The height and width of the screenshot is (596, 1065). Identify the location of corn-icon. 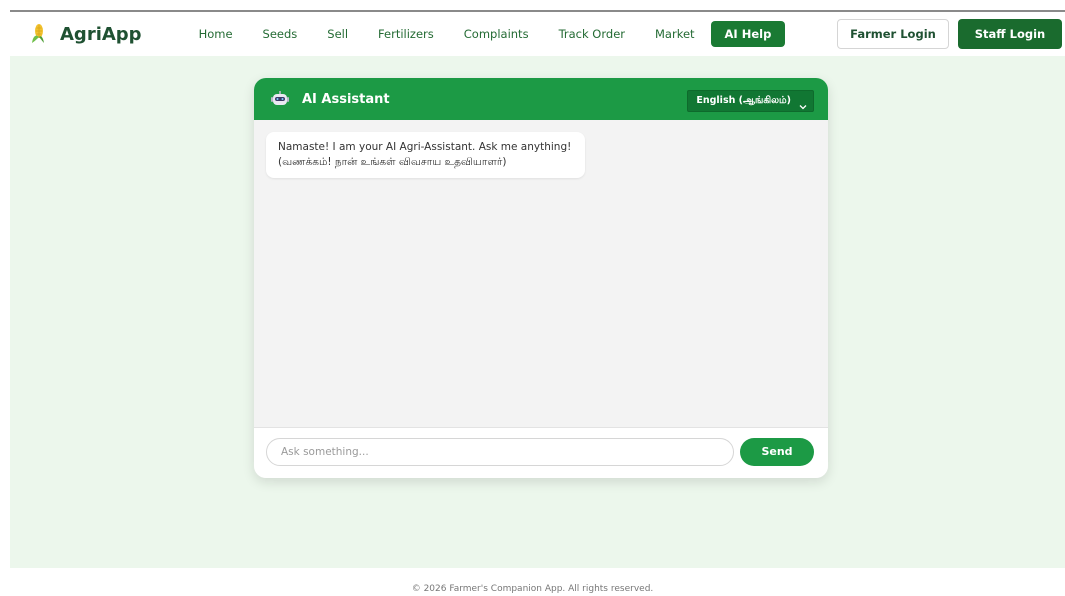
(38, 34).